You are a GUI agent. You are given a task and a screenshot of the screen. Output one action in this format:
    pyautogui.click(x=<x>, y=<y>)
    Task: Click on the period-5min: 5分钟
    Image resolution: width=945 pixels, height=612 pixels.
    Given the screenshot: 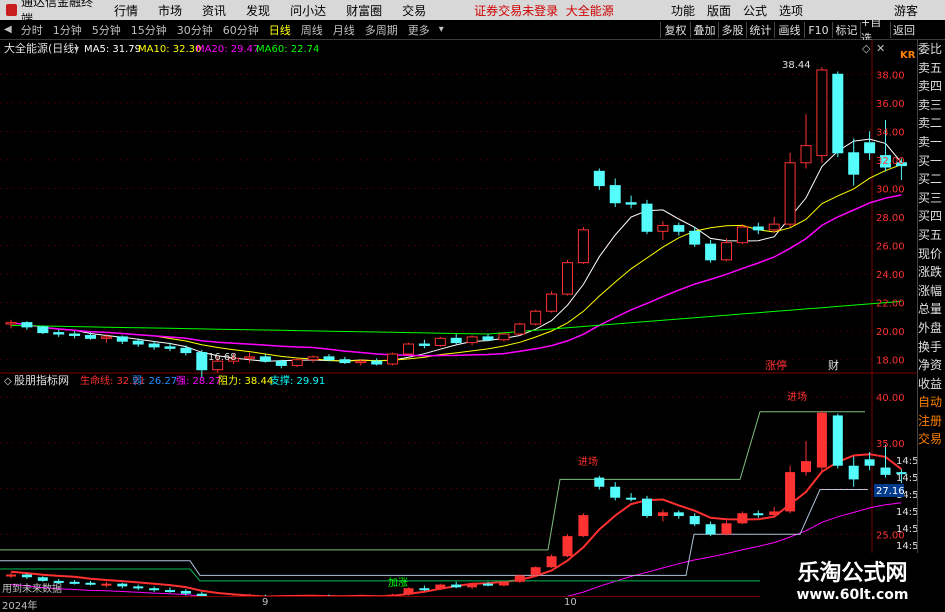 What is the action you would take?
    pyautogui.click(x=106, y=30)
    